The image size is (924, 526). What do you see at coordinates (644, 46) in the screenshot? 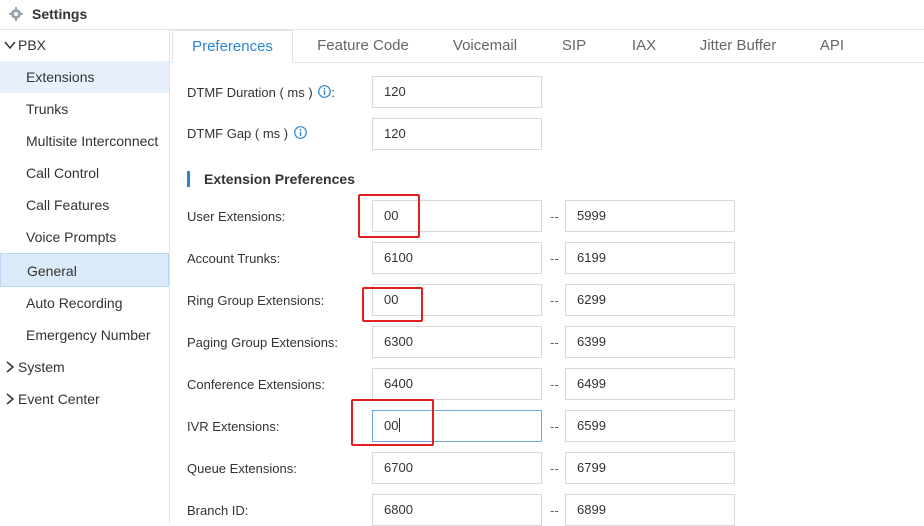
I see `tab-iax: IAX` at bounding box center [644, 46].